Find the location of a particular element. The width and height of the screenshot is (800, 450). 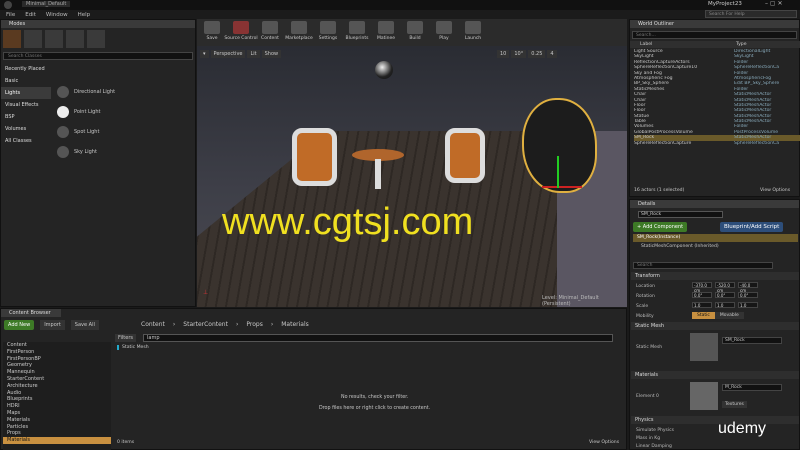

transform-section: Transform is located at coordinates (715, 276).